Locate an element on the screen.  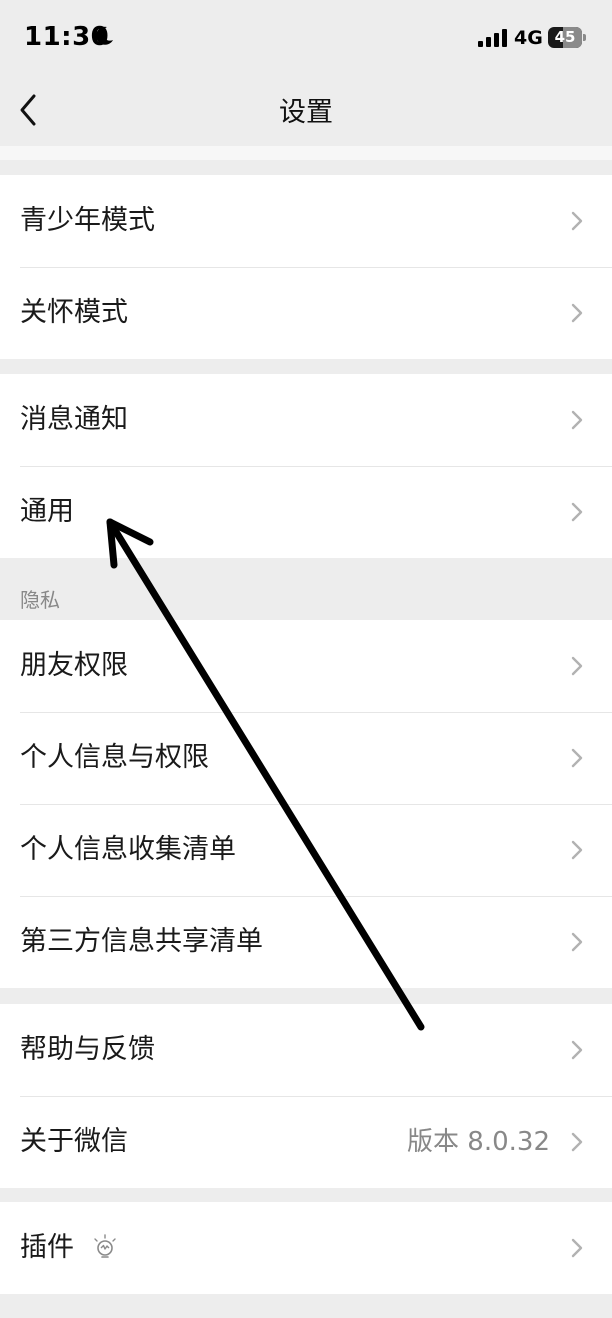
battery-level: 45 is located at coordinates (565, 37).